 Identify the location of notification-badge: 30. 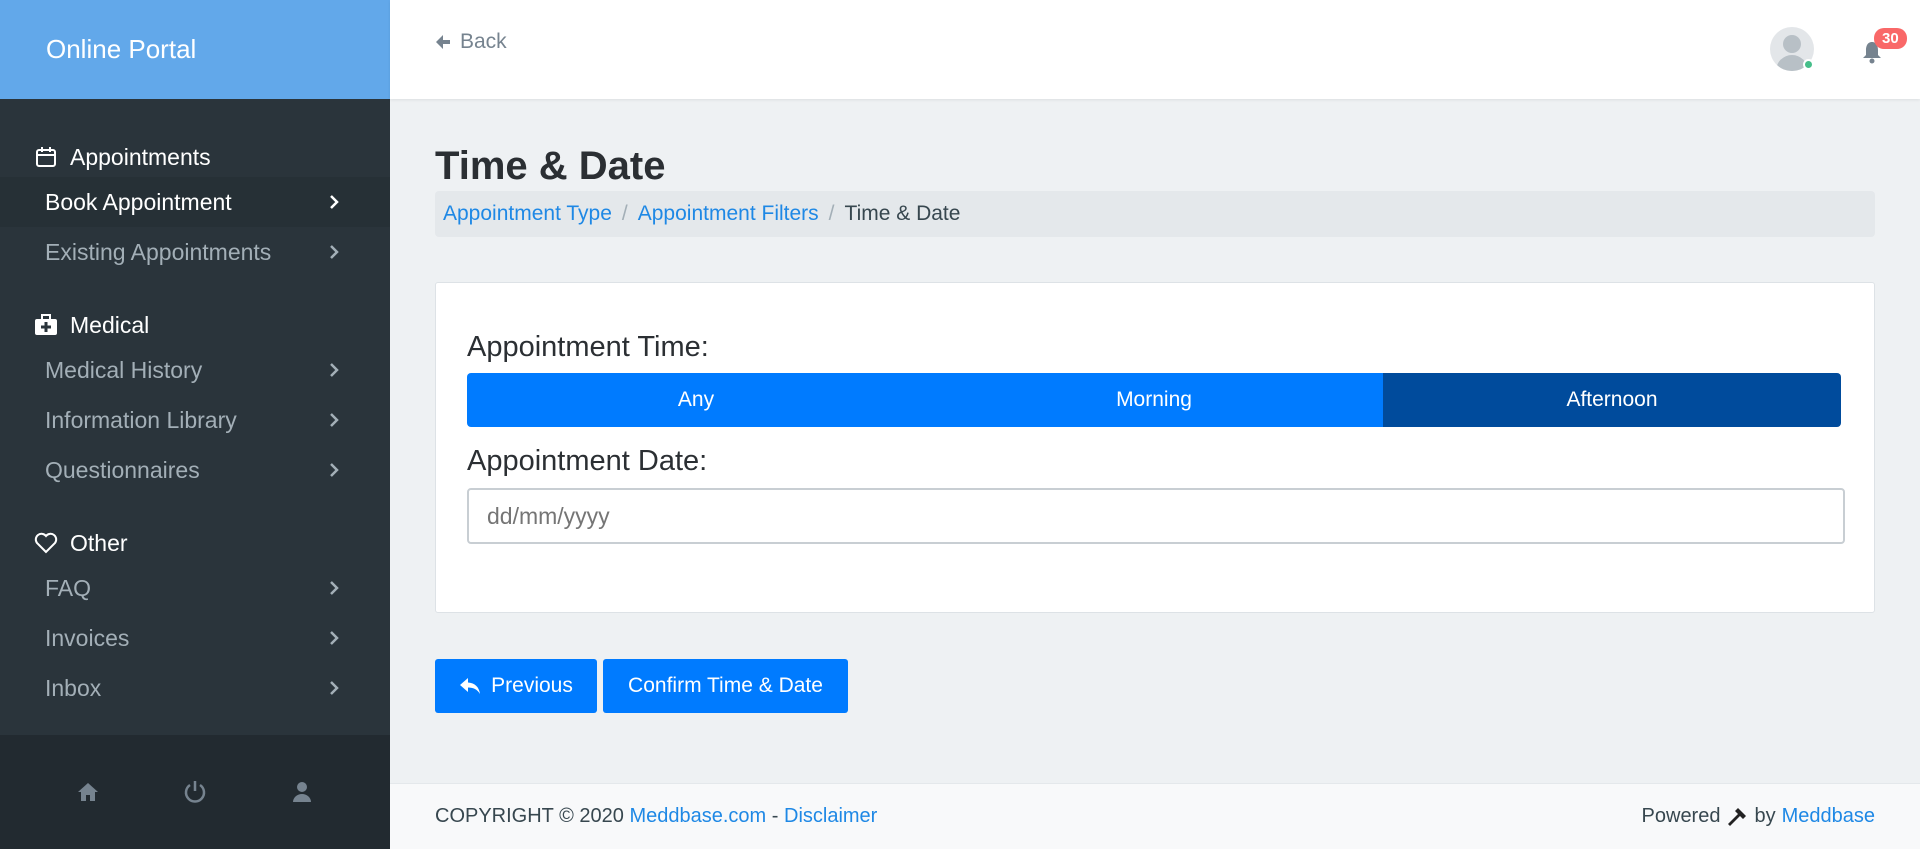
(1890, 38).